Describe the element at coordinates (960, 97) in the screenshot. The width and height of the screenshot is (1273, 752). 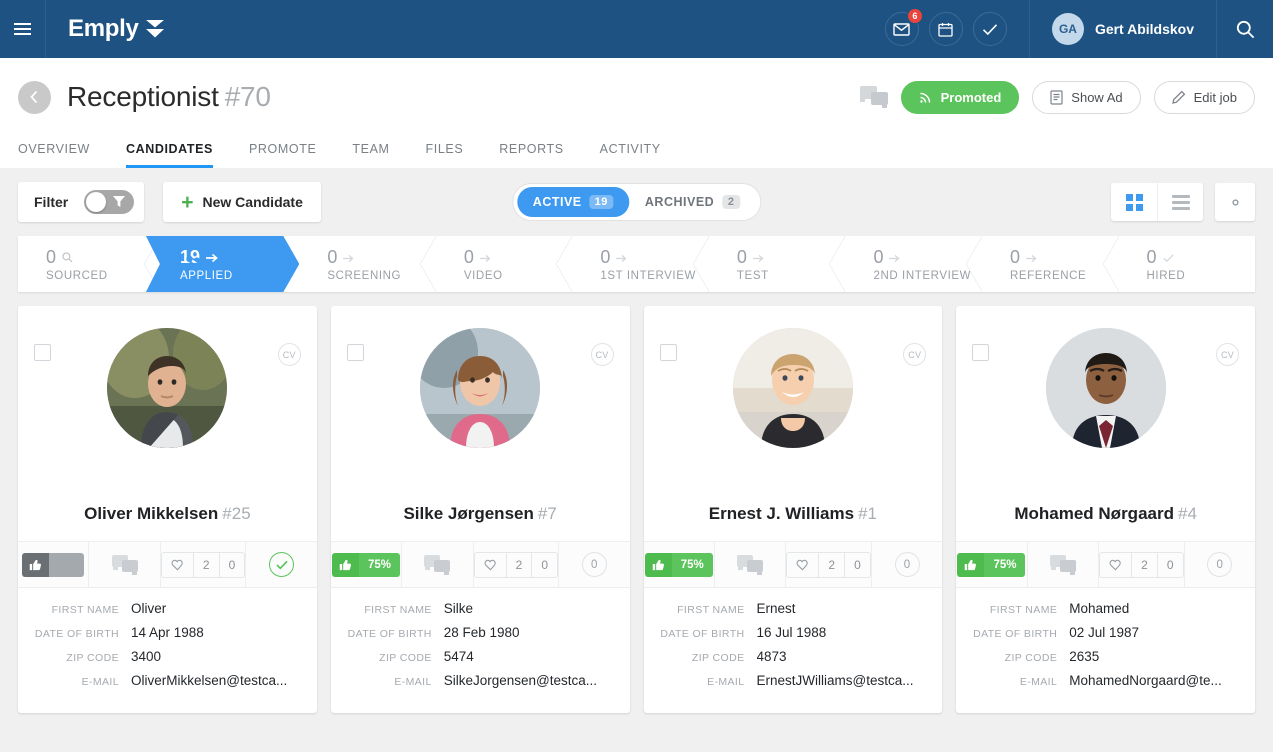
I see `promoted-button: Promoted` at that location.